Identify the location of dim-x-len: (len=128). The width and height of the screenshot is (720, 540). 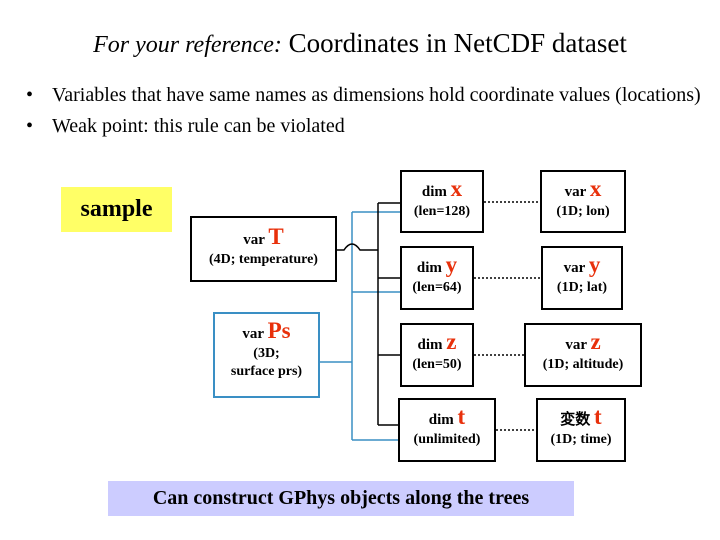
(442, 211).